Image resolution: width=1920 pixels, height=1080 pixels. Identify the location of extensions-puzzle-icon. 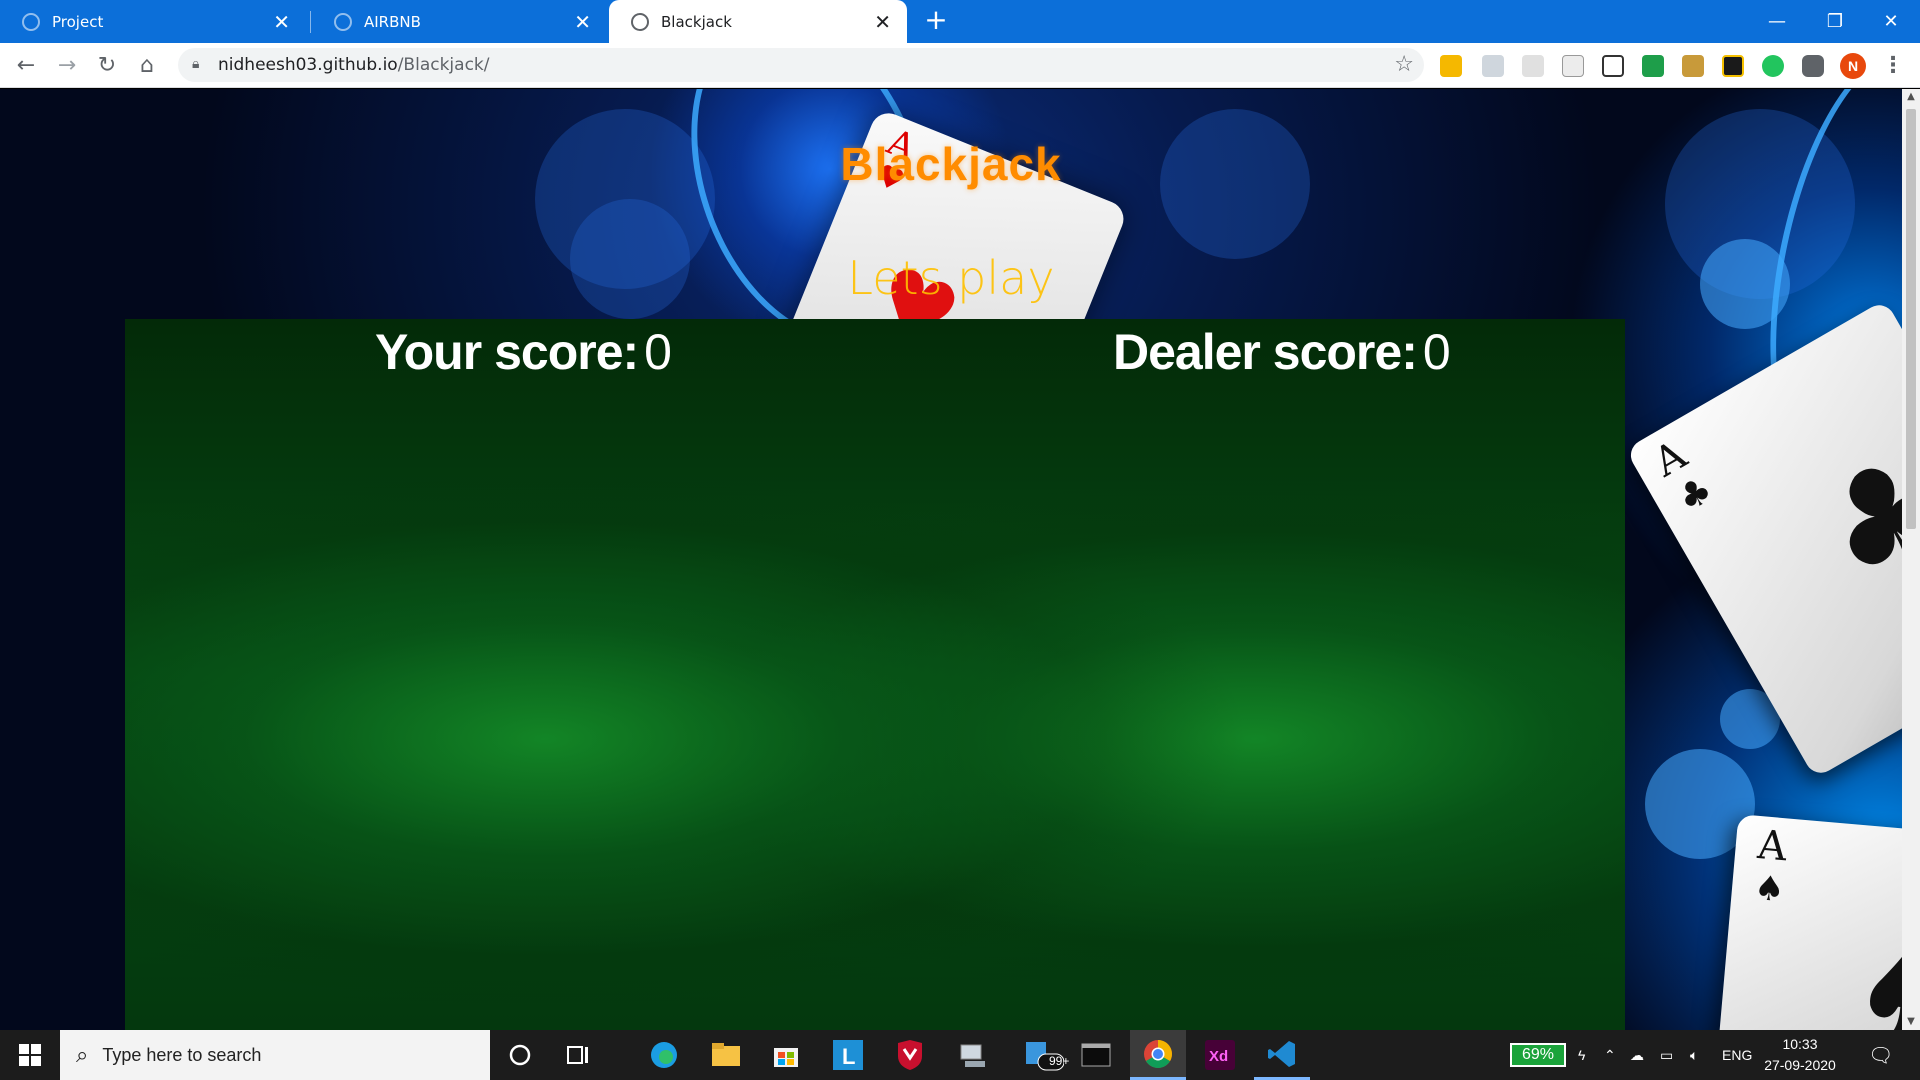
(1813, 66).